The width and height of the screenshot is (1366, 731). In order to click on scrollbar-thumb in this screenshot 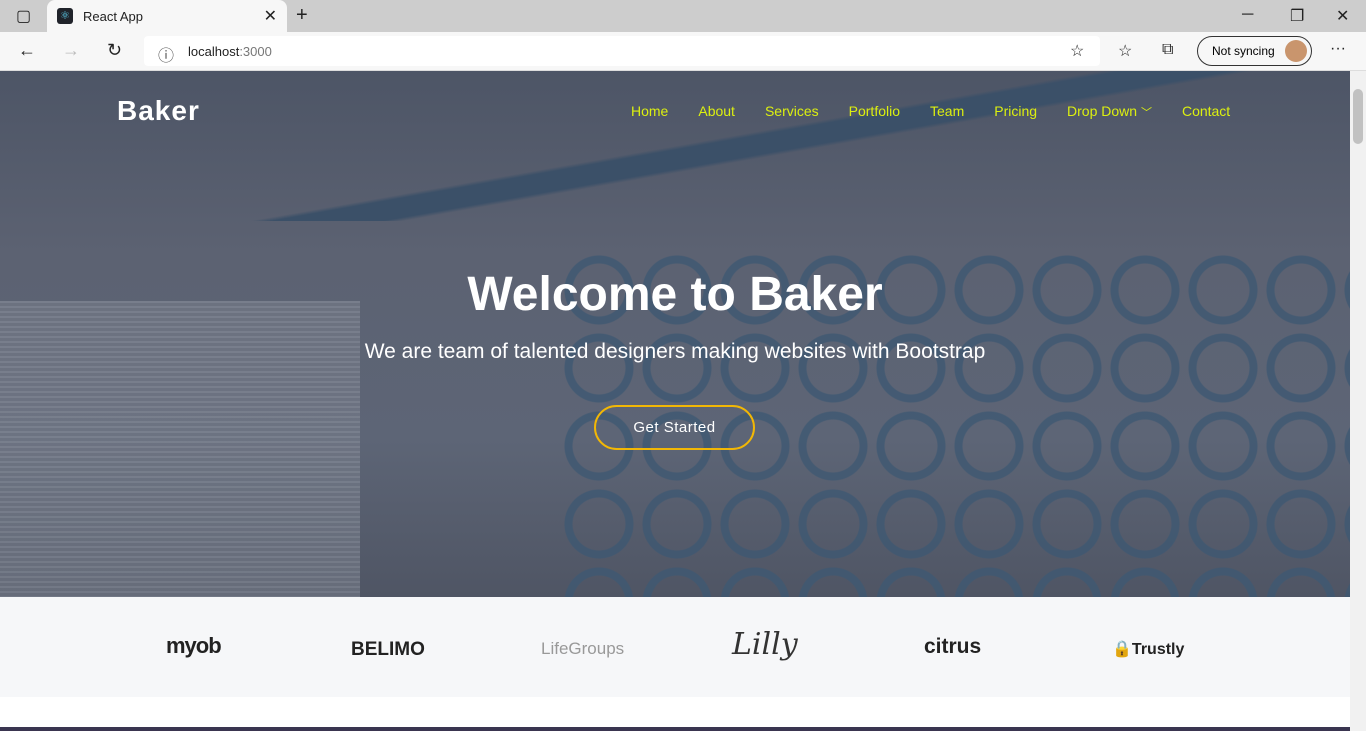, I will do `click(1358, 116)`.